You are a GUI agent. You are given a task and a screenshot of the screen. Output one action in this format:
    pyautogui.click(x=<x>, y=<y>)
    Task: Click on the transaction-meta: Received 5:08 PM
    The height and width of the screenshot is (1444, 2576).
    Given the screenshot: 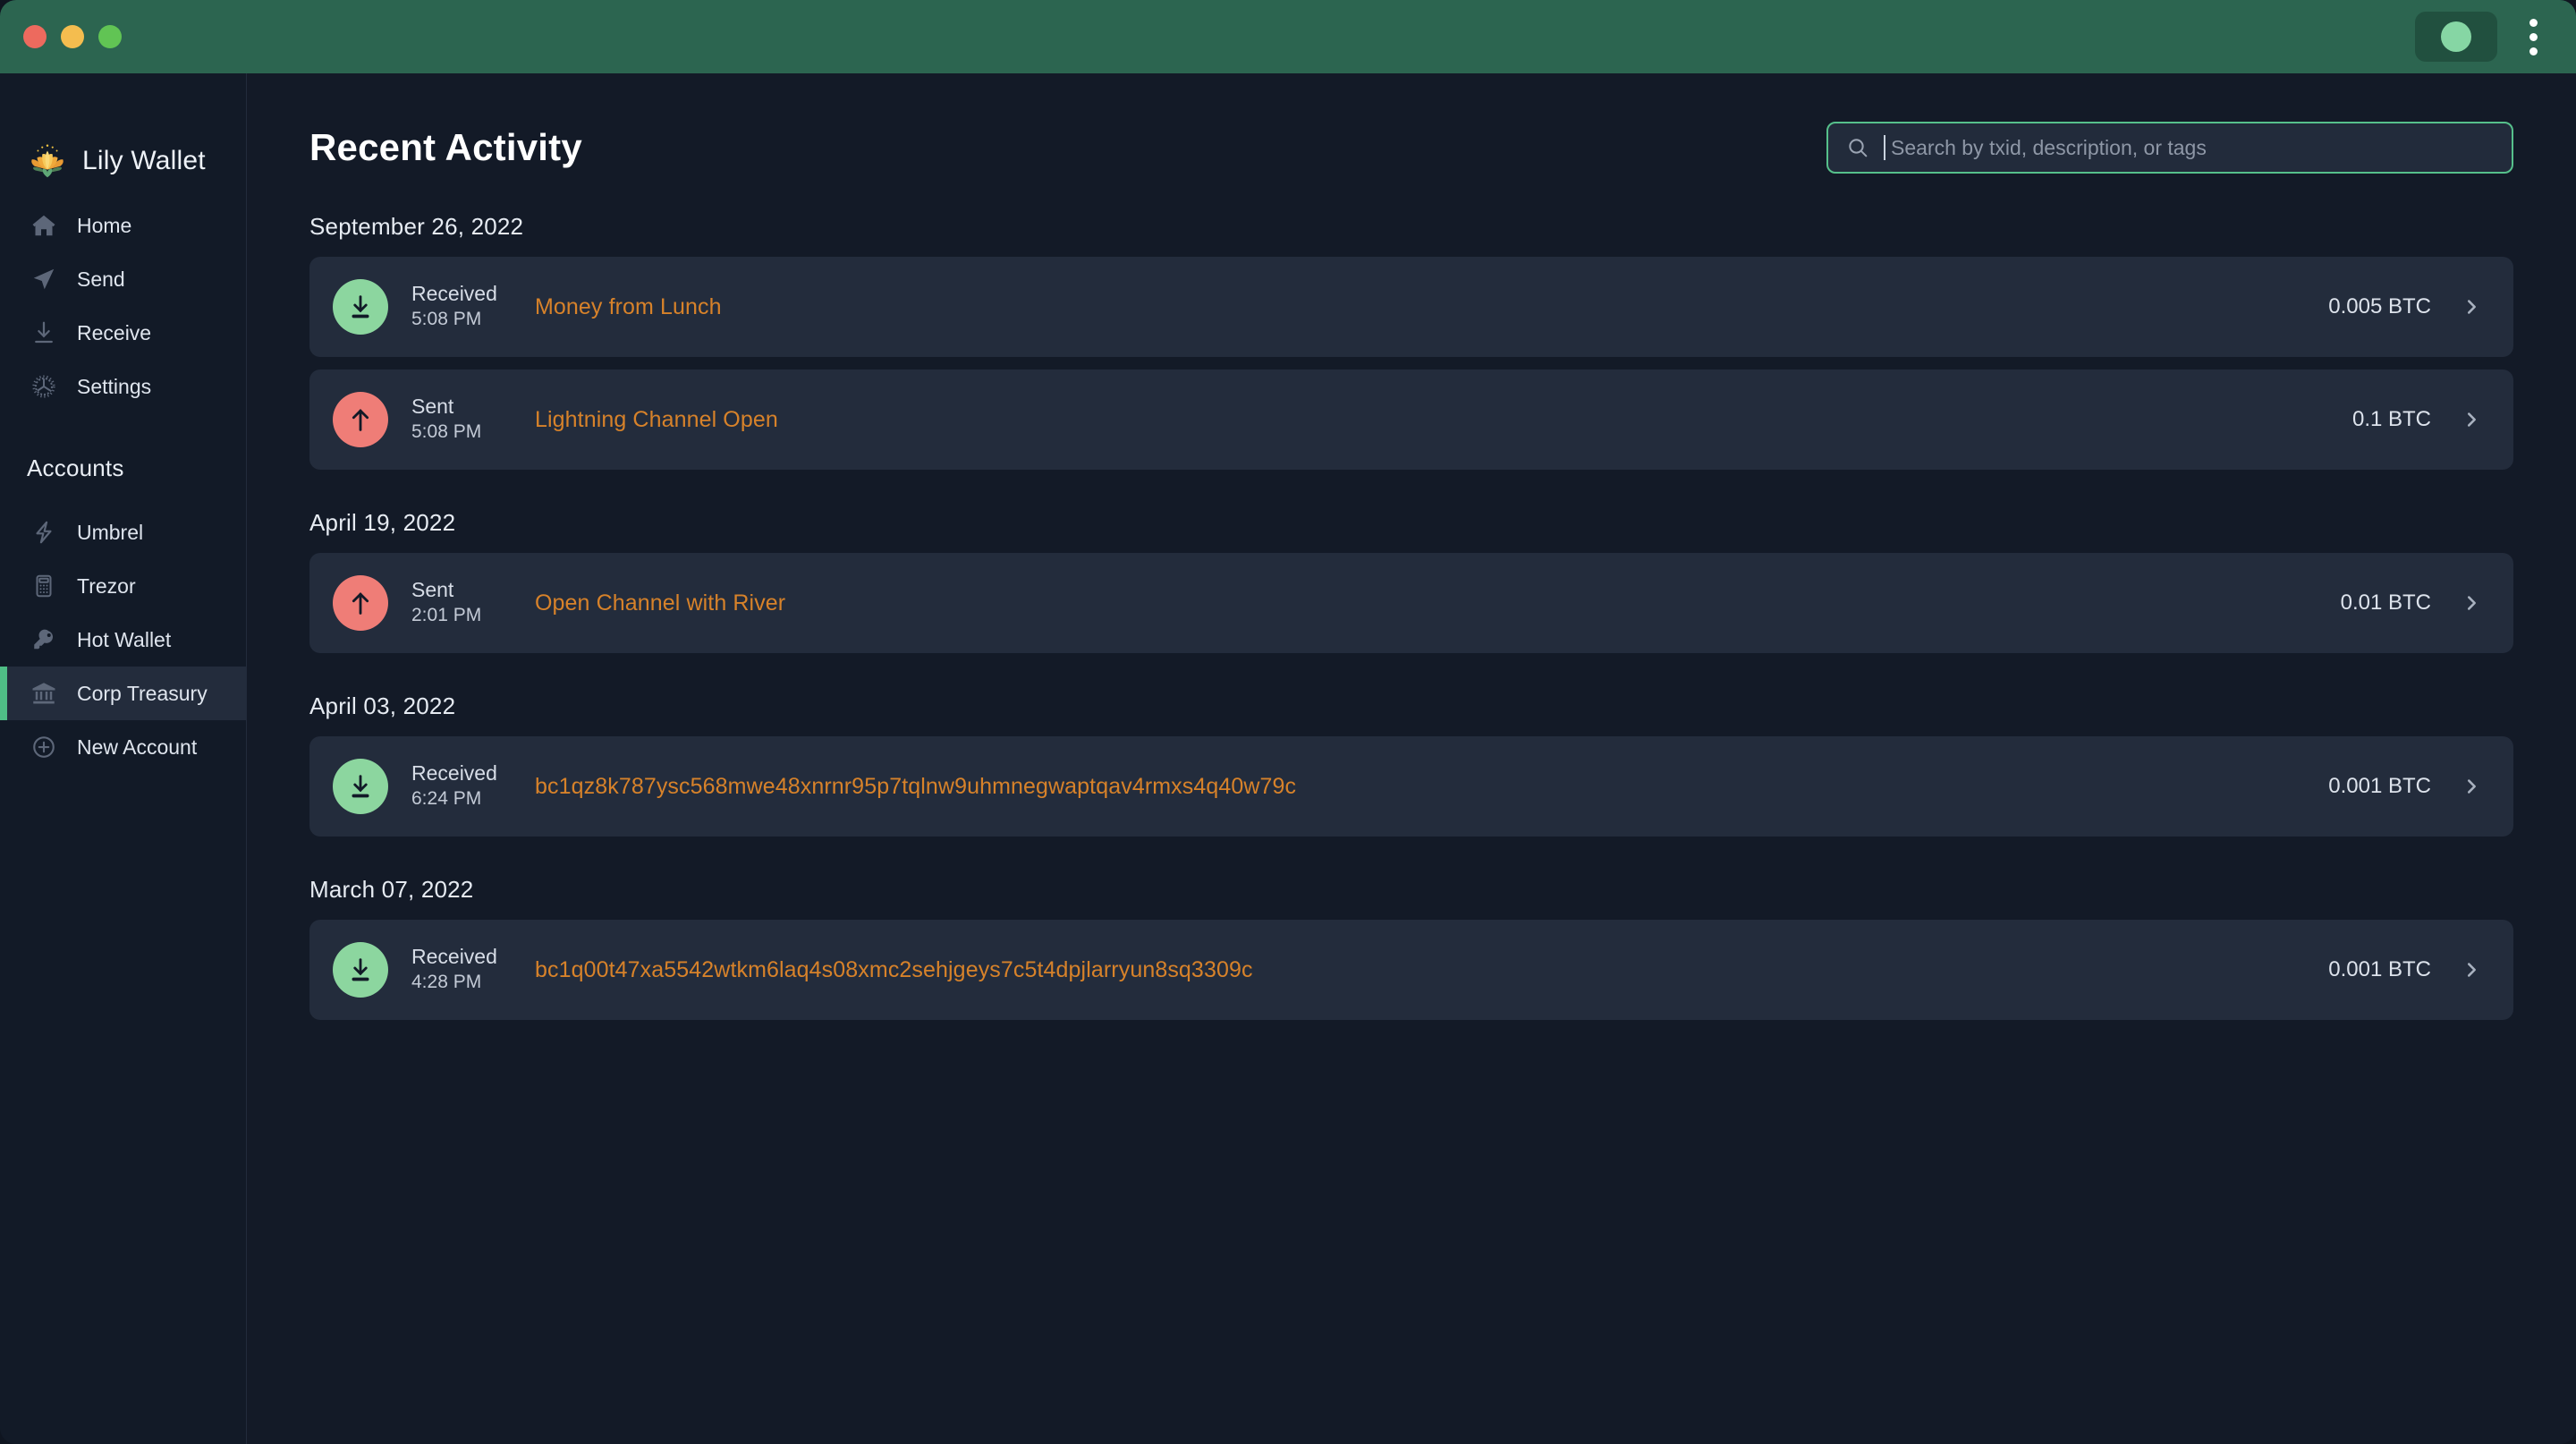 What is the action you would take?
    pyautogui.click(x=461, y=306)
    